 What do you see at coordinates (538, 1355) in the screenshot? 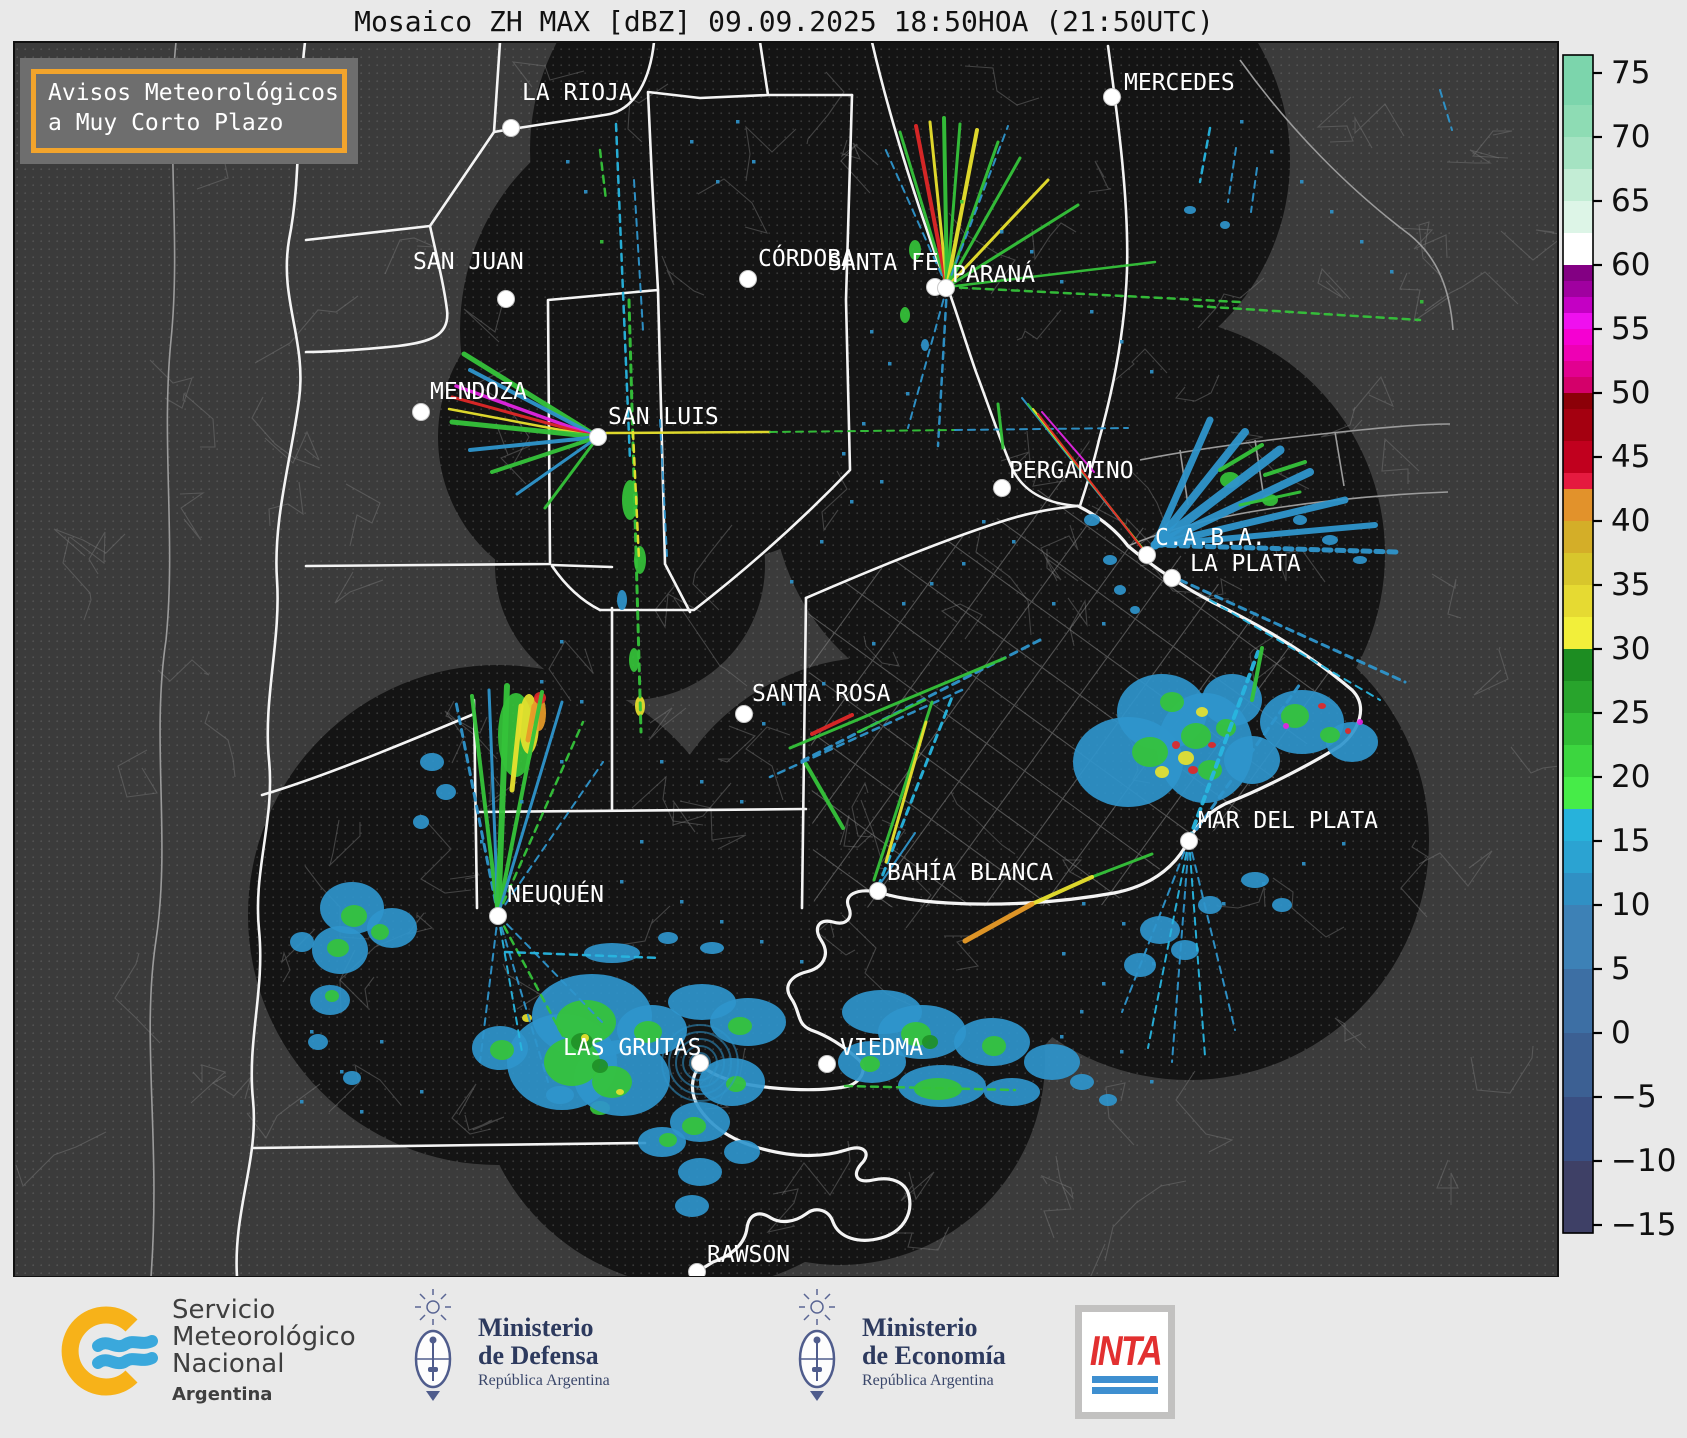
I see `defensa-line-2: de Defensa` at bounding box center [538, 1355].